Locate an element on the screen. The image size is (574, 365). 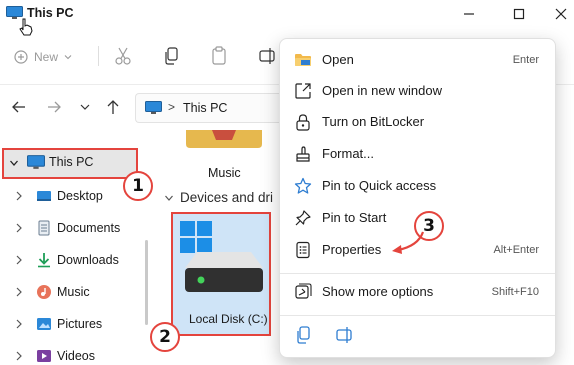
group-header: Devices and dri is located at coordinates (230, 197).